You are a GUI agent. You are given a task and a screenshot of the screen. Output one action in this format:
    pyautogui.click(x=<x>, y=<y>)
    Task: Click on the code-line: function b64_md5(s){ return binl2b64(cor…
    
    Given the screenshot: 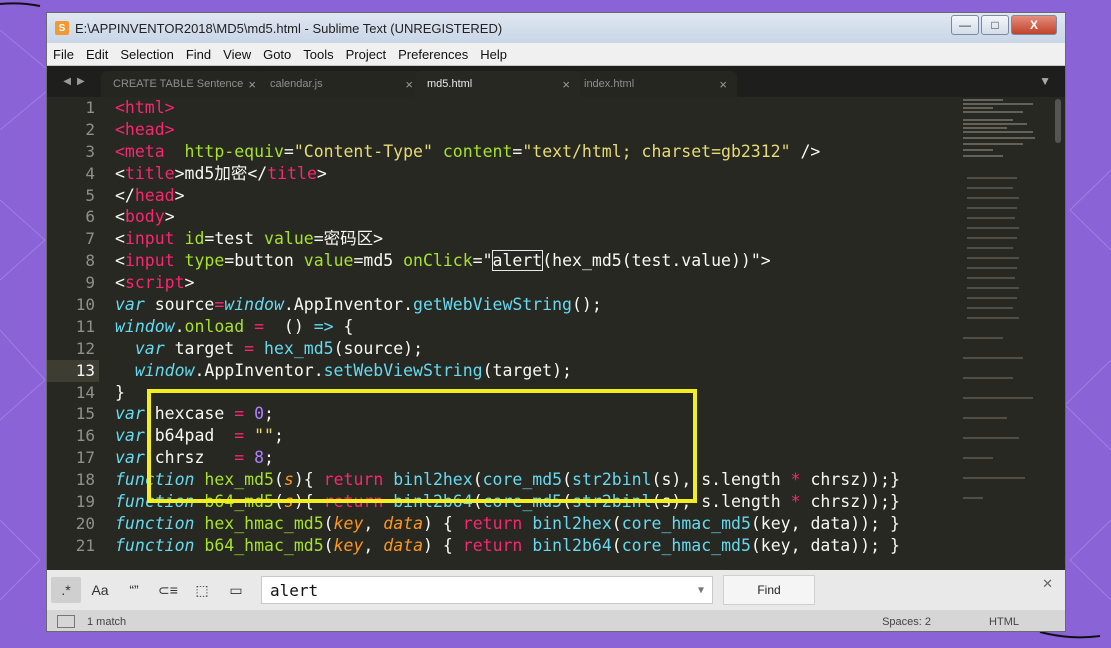 What is the action you would take?
    pyautogui.click(x=530, y=502)
    